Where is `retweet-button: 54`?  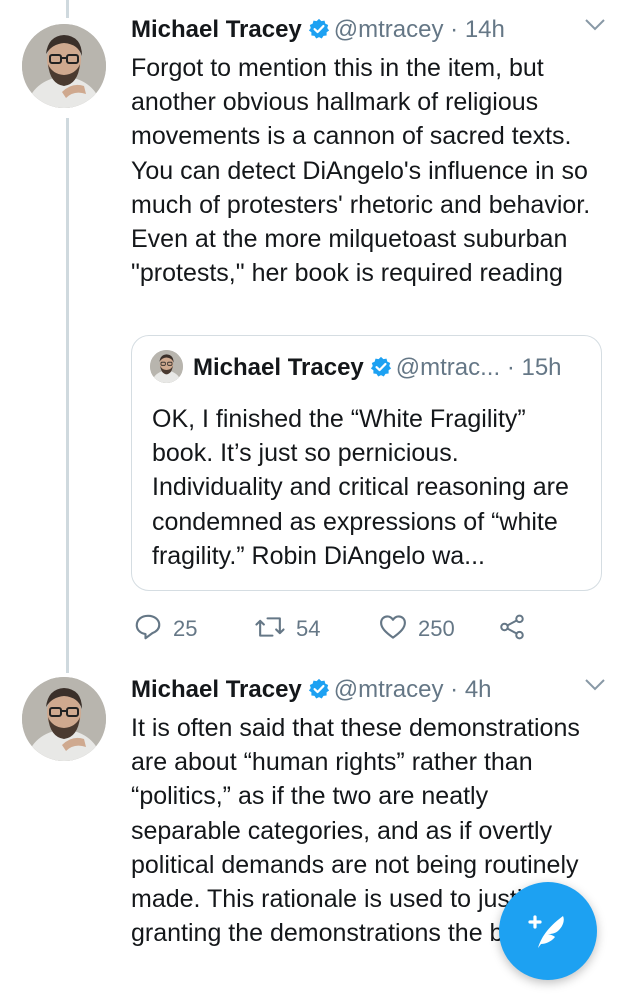 retweet-button: 54 is located at coordinates (287, 627).